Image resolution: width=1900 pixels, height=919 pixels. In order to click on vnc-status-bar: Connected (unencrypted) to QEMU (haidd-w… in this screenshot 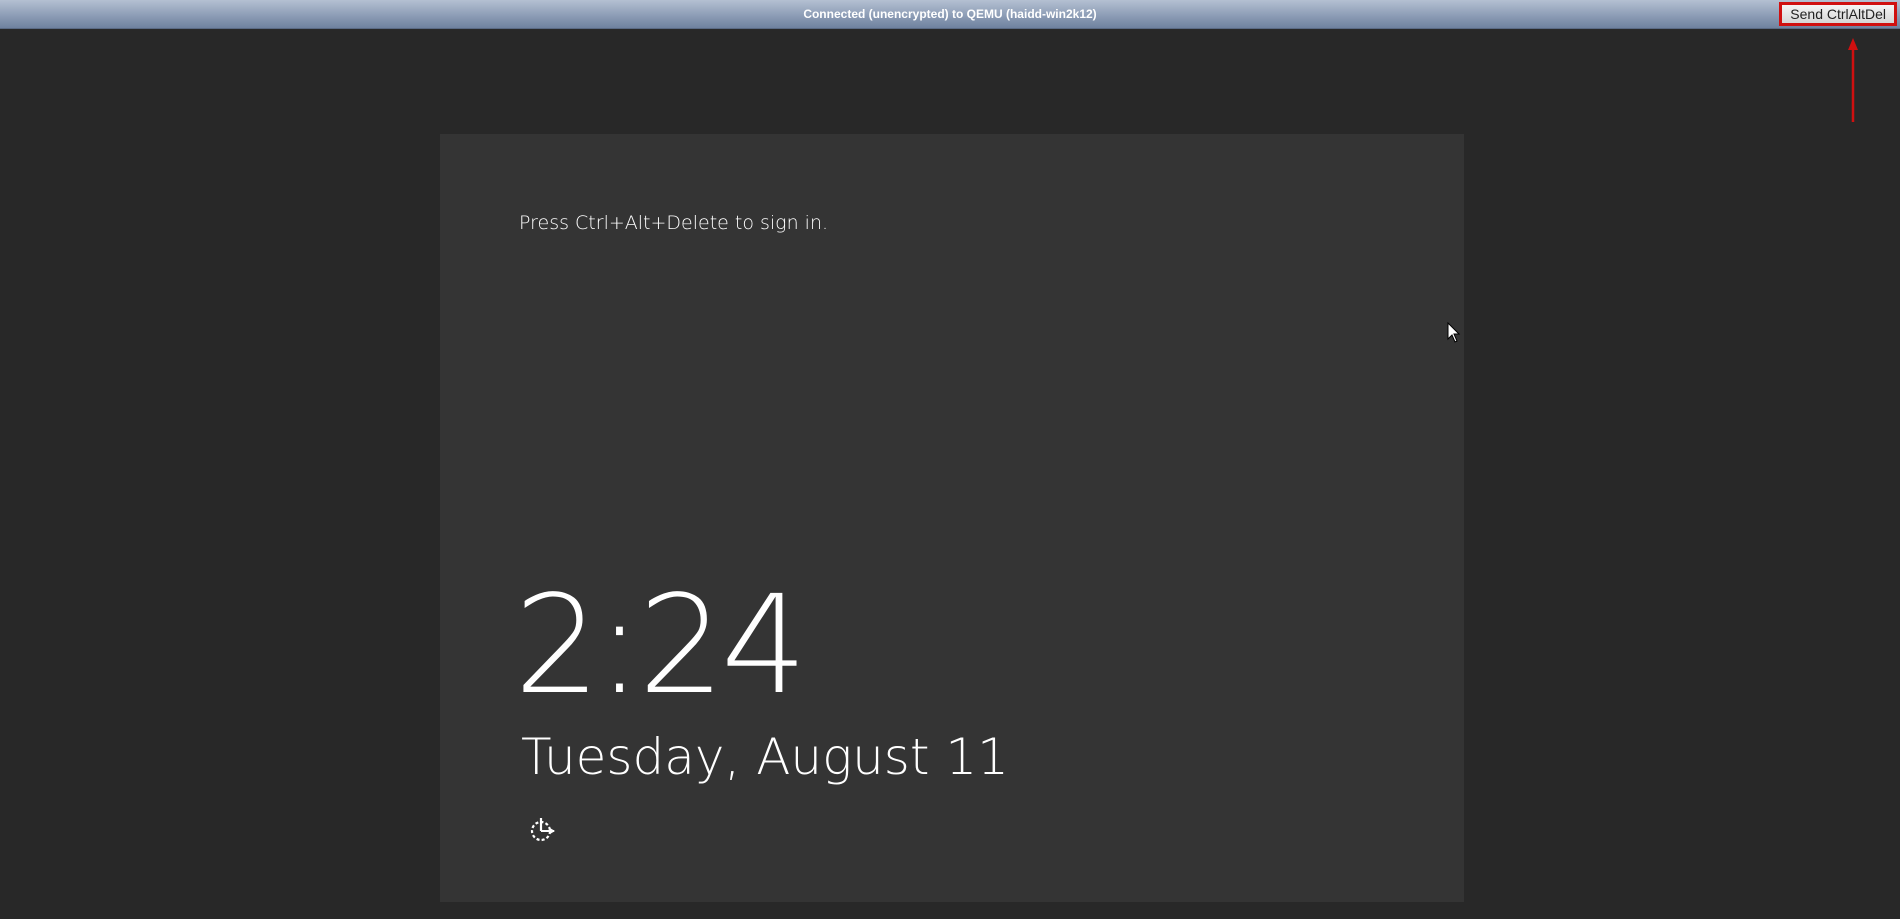, I will do `click(950, 14)`.